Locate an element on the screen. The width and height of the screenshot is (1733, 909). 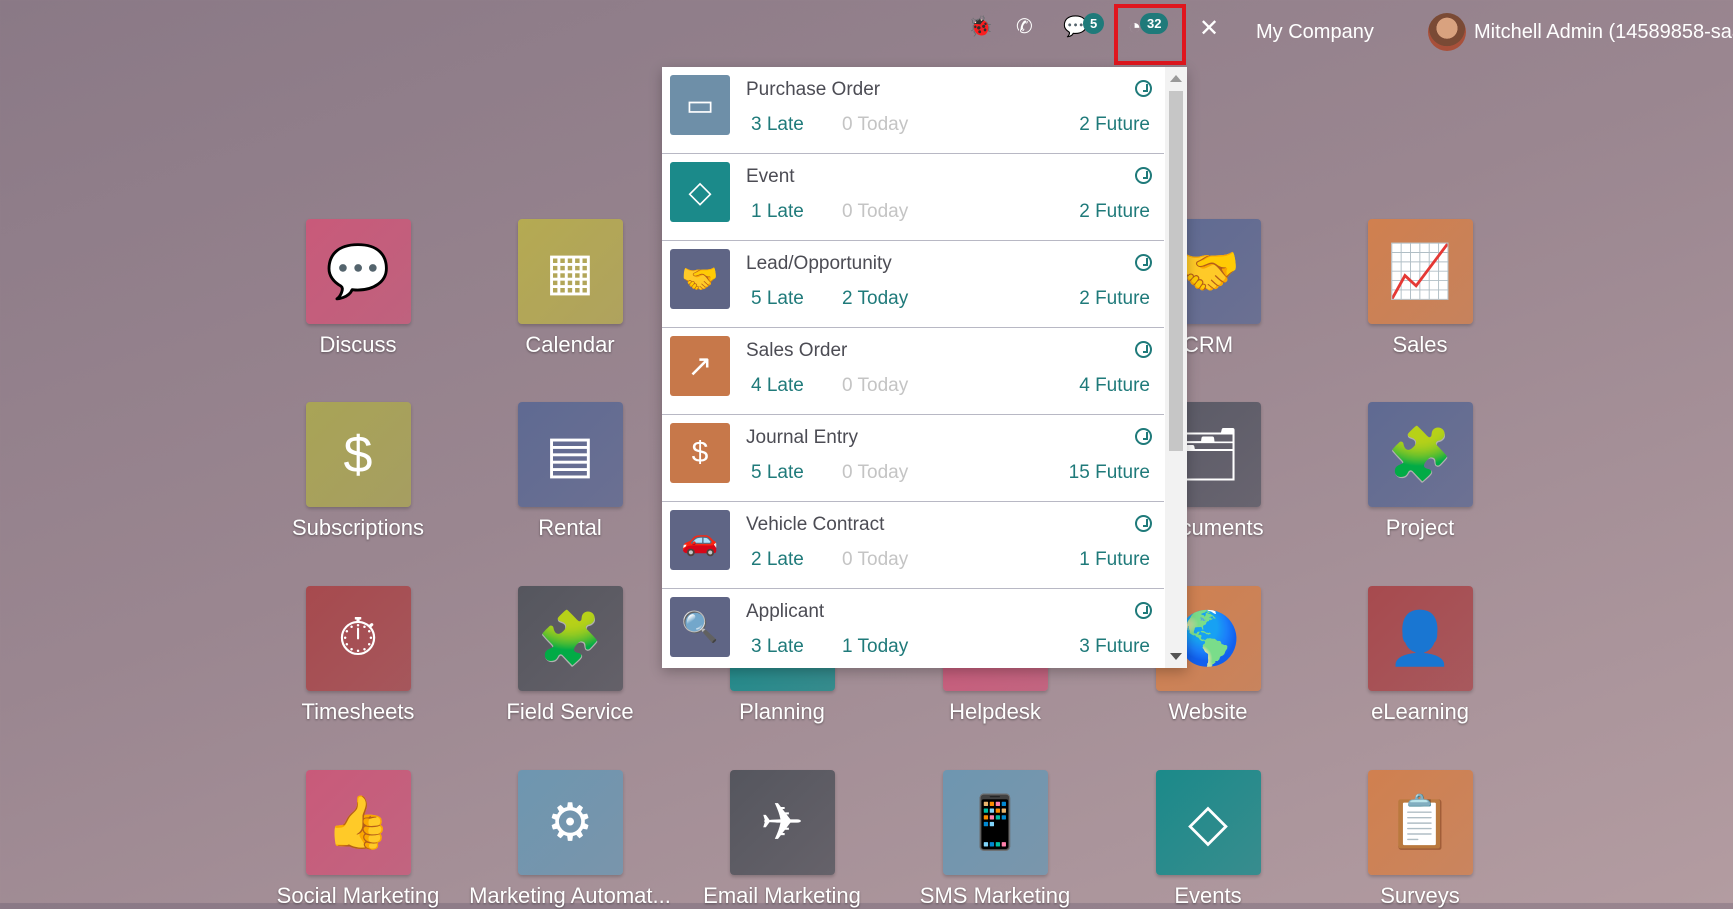
app-calendar: ▦ Calendar is located at coordinates (570, 288).